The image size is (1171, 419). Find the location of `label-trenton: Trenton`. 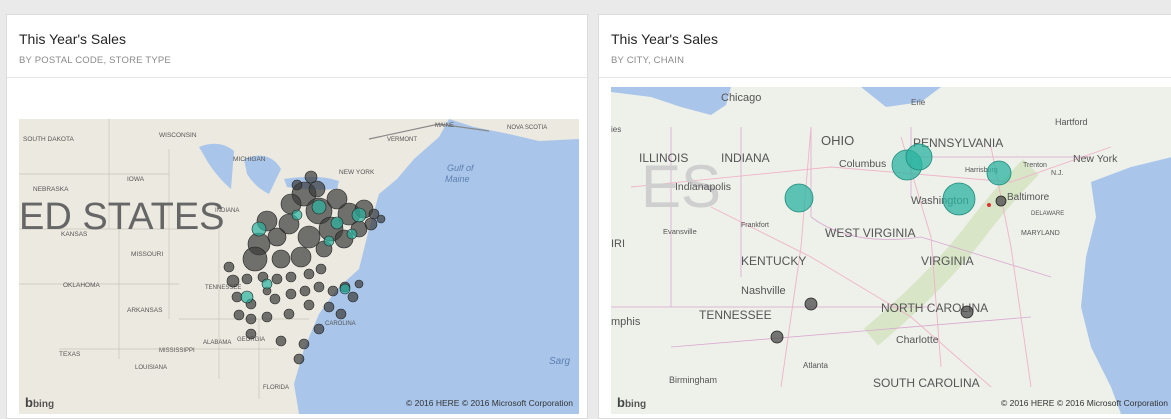

label-trenton: Trenton is located at coordinates (1035, 165).